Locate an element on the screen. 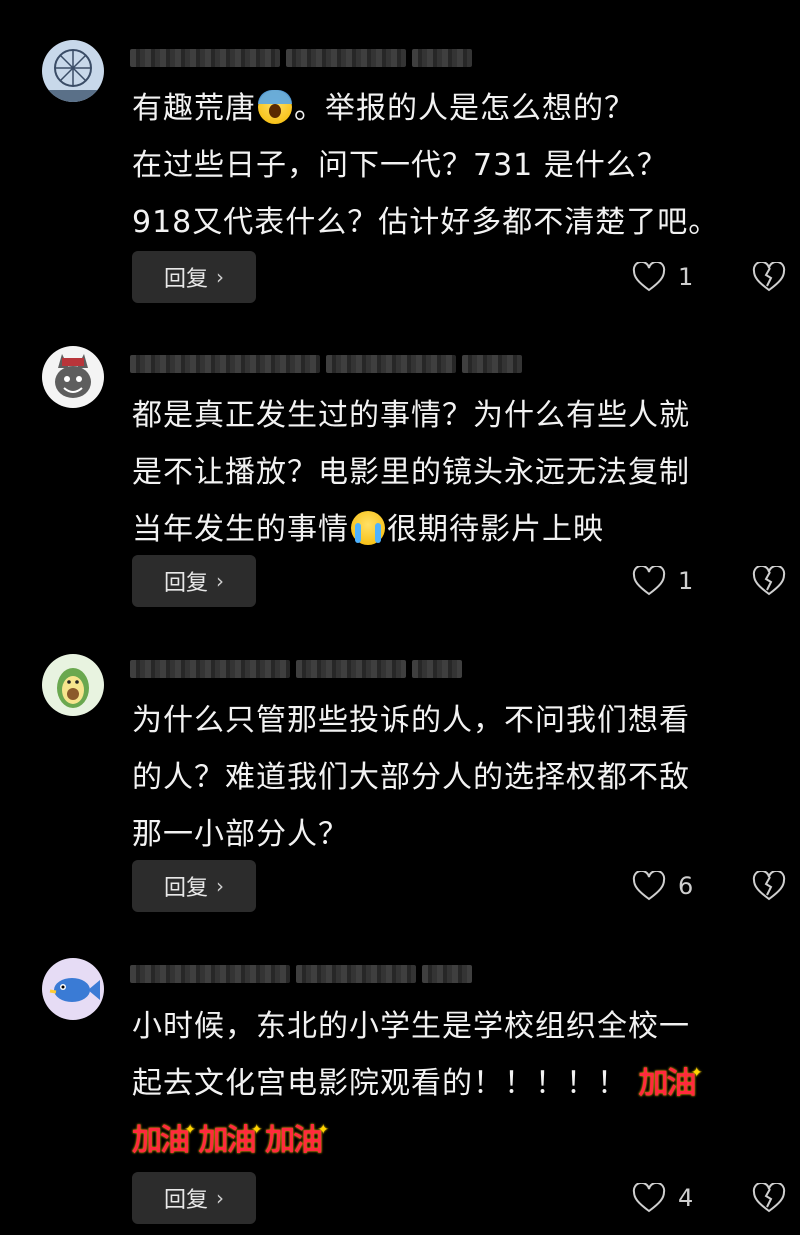 This screenshot has height=1235, width=800. like-button: 4 is located at coordinates (672, 1198).